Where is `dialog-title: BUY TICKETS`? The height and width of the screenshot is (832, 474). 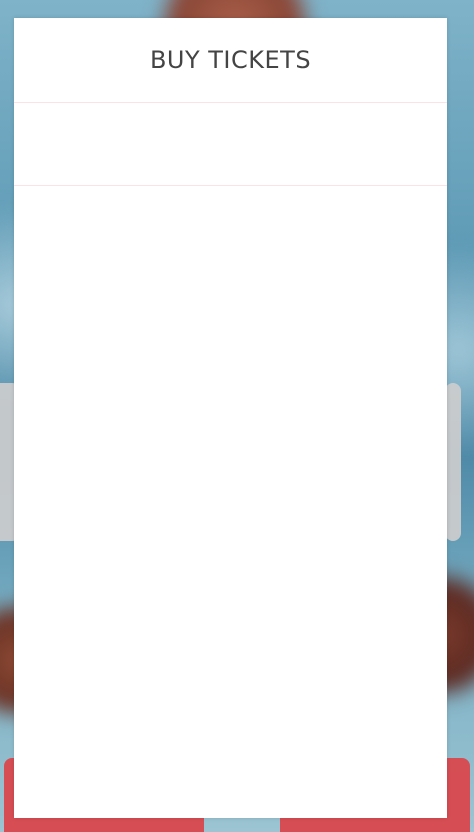 dialog-title: BUY TICKETS is located at coordinates (230, 60).